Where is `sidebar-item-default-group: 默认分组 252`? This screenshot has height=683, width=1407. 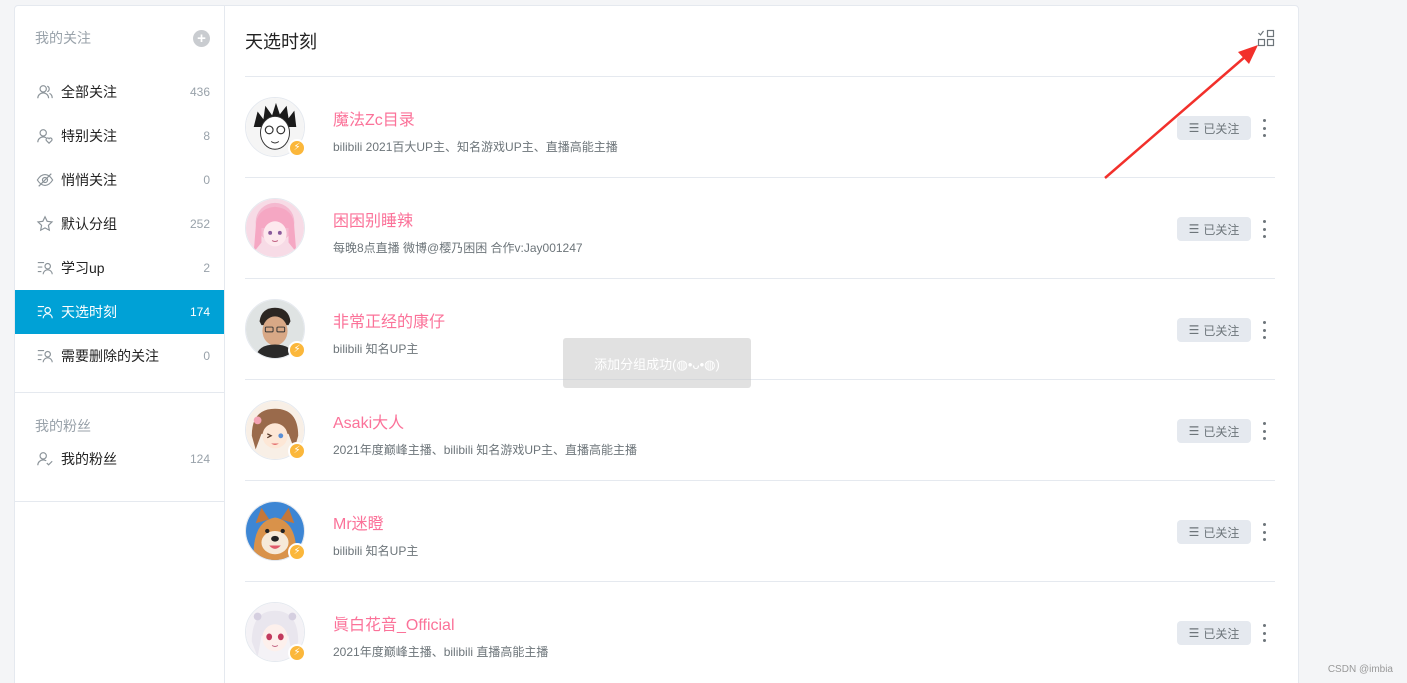
sidebar-item-default-group: 默认分组 252 is located at coordinates (119, 224).